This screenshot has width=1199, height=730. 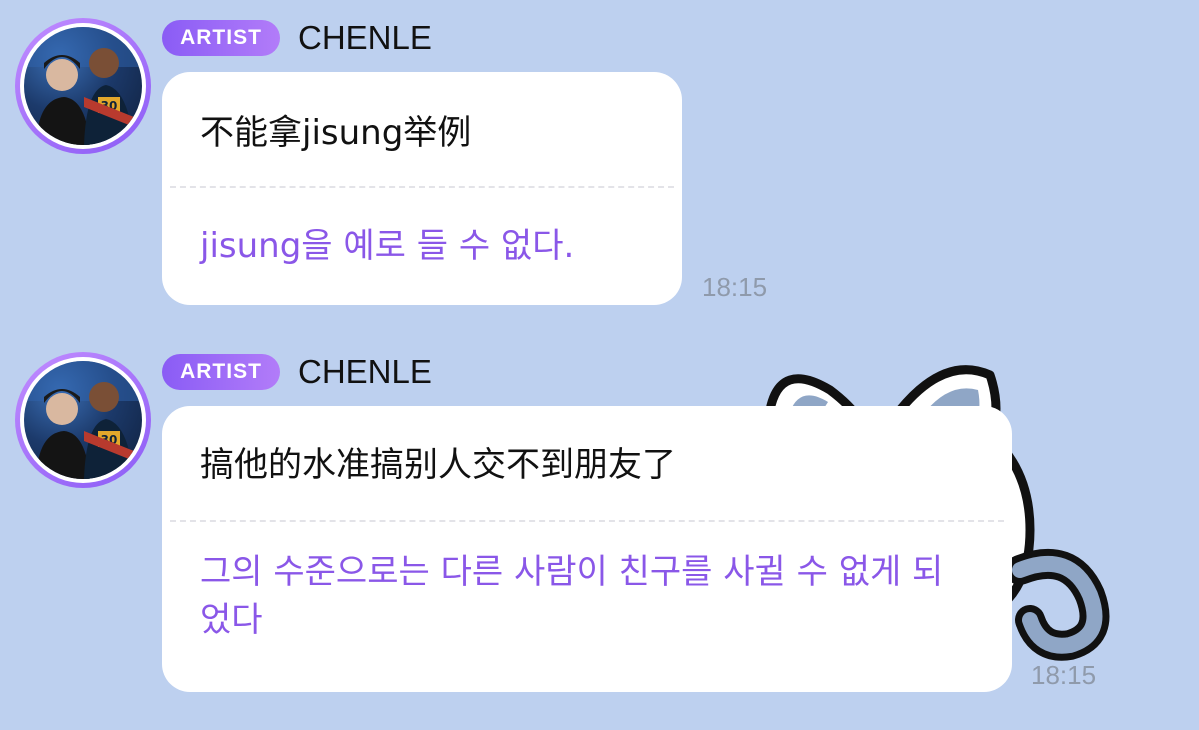 I want to click on original-text: 搞他的水准搞别人交不到朋友了, so click(x=438, y=465).